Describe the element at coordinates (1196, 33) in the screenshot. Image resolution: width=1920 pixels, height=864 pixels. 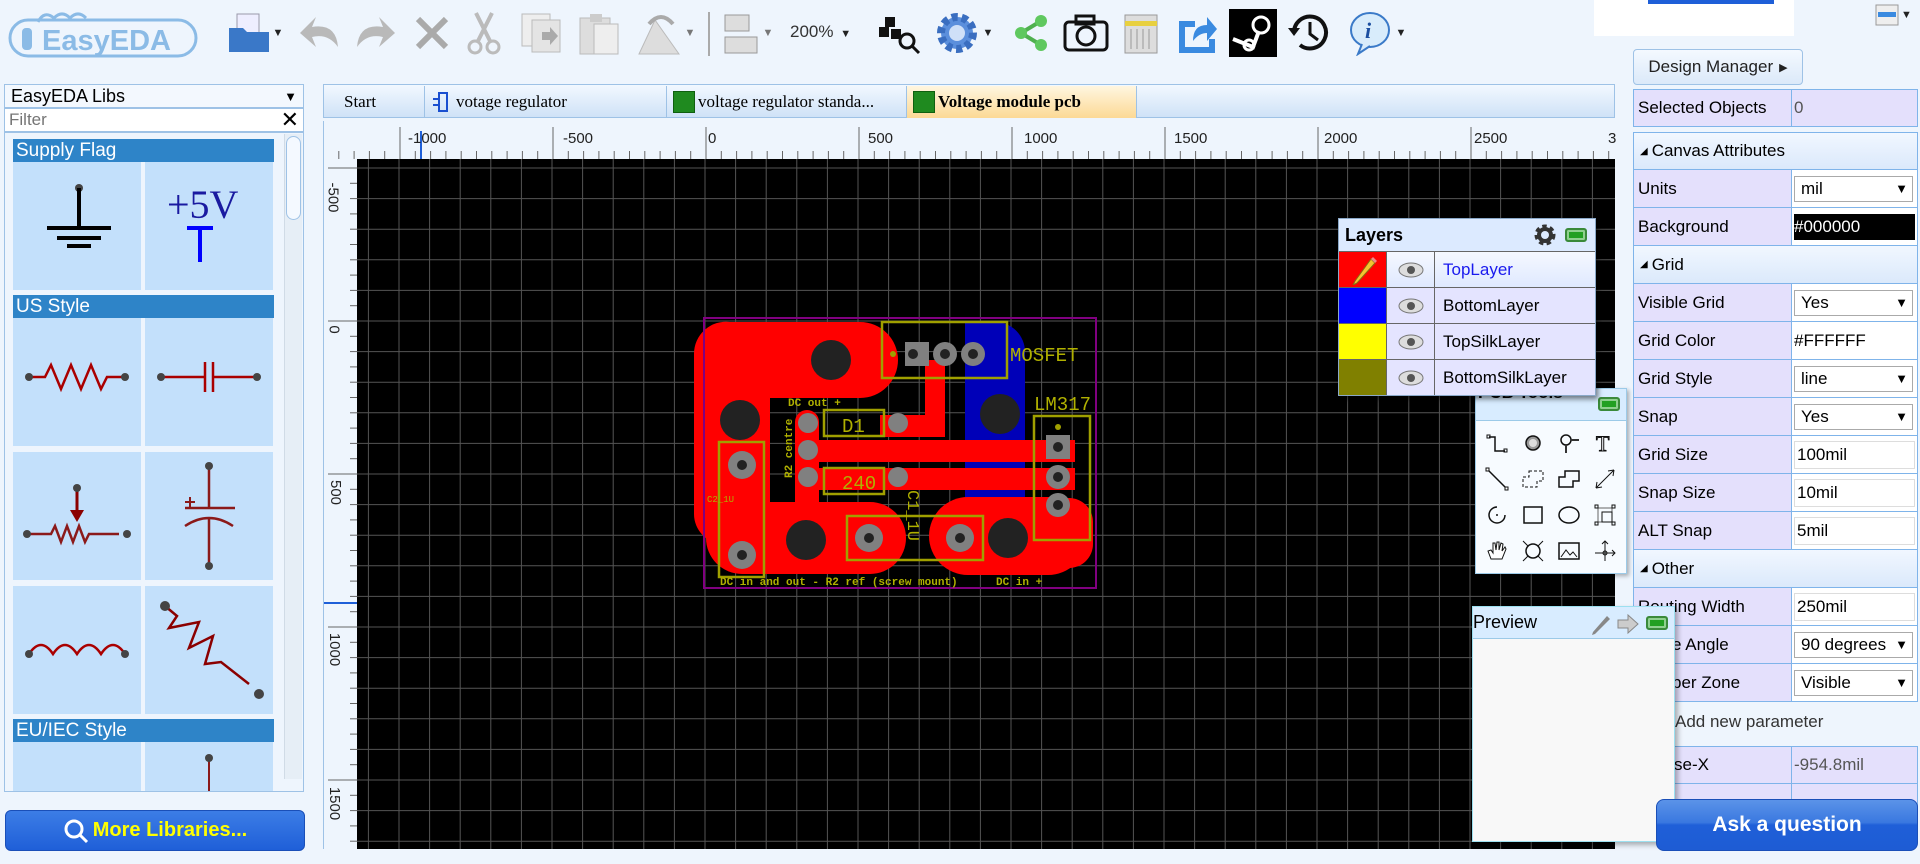
I see `export-button` at that location.